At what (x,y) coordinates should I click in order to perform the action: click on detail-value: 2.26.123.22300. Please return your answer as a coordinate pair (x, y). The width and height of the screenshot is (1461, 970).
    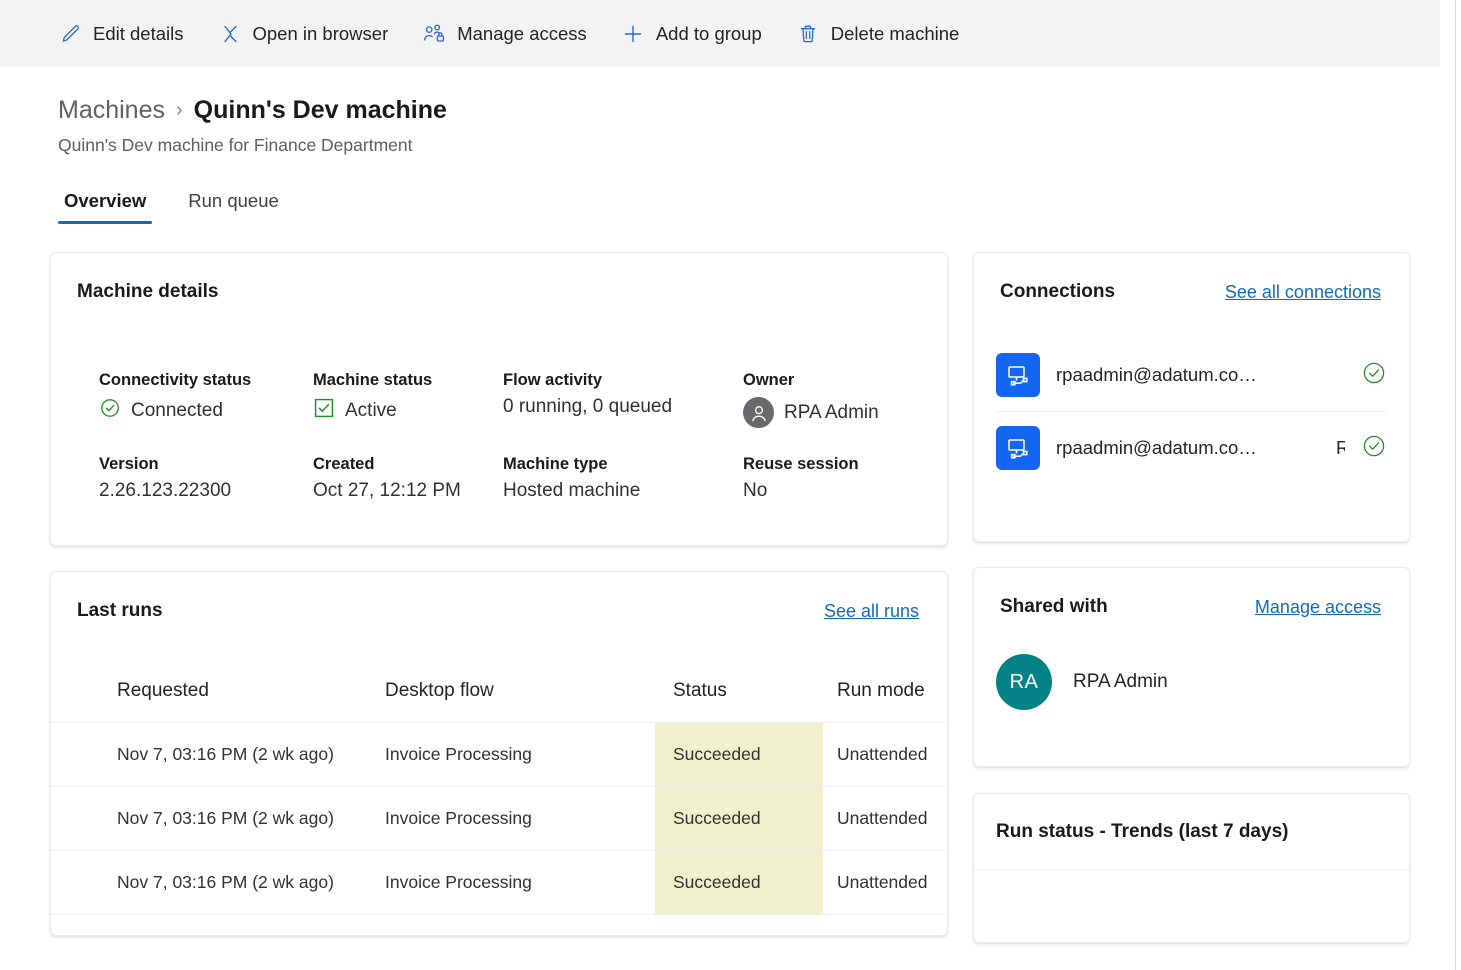
    Looking at the image, I should click on (165, 490).